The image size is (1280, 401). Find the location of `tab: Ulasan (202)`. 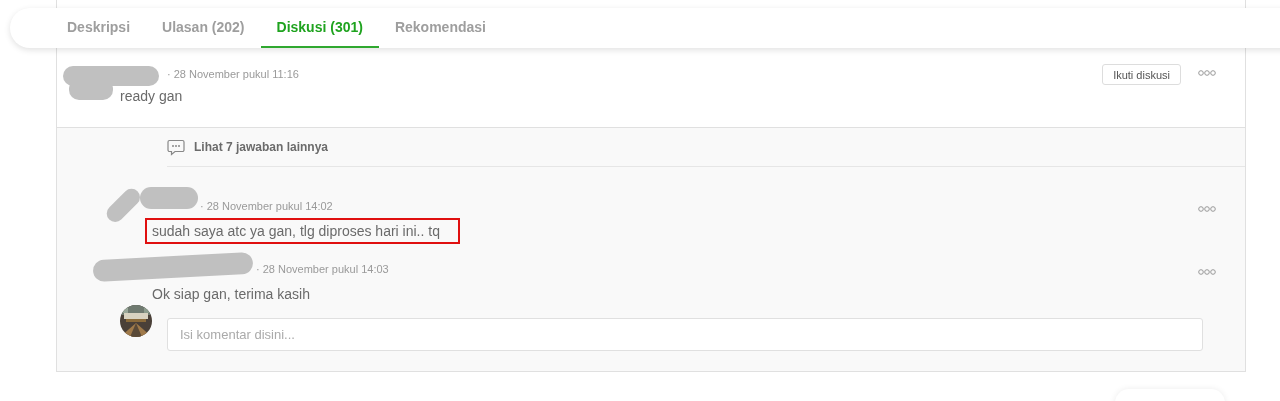

tab: Ulasan (202) is located at coordinates (203, 28).